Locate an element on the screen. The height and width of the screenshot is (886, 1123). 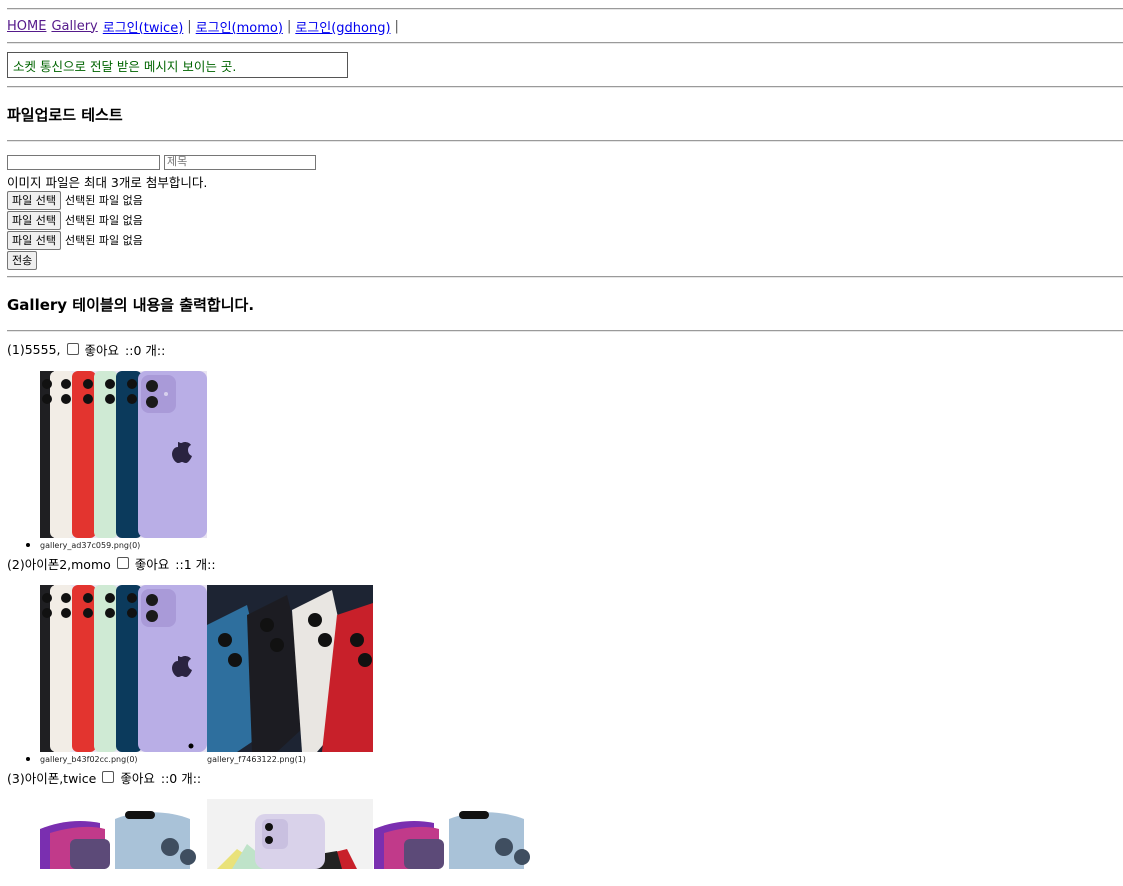
nav-gallery-link: Gallery is located at coordinates (74, 26).